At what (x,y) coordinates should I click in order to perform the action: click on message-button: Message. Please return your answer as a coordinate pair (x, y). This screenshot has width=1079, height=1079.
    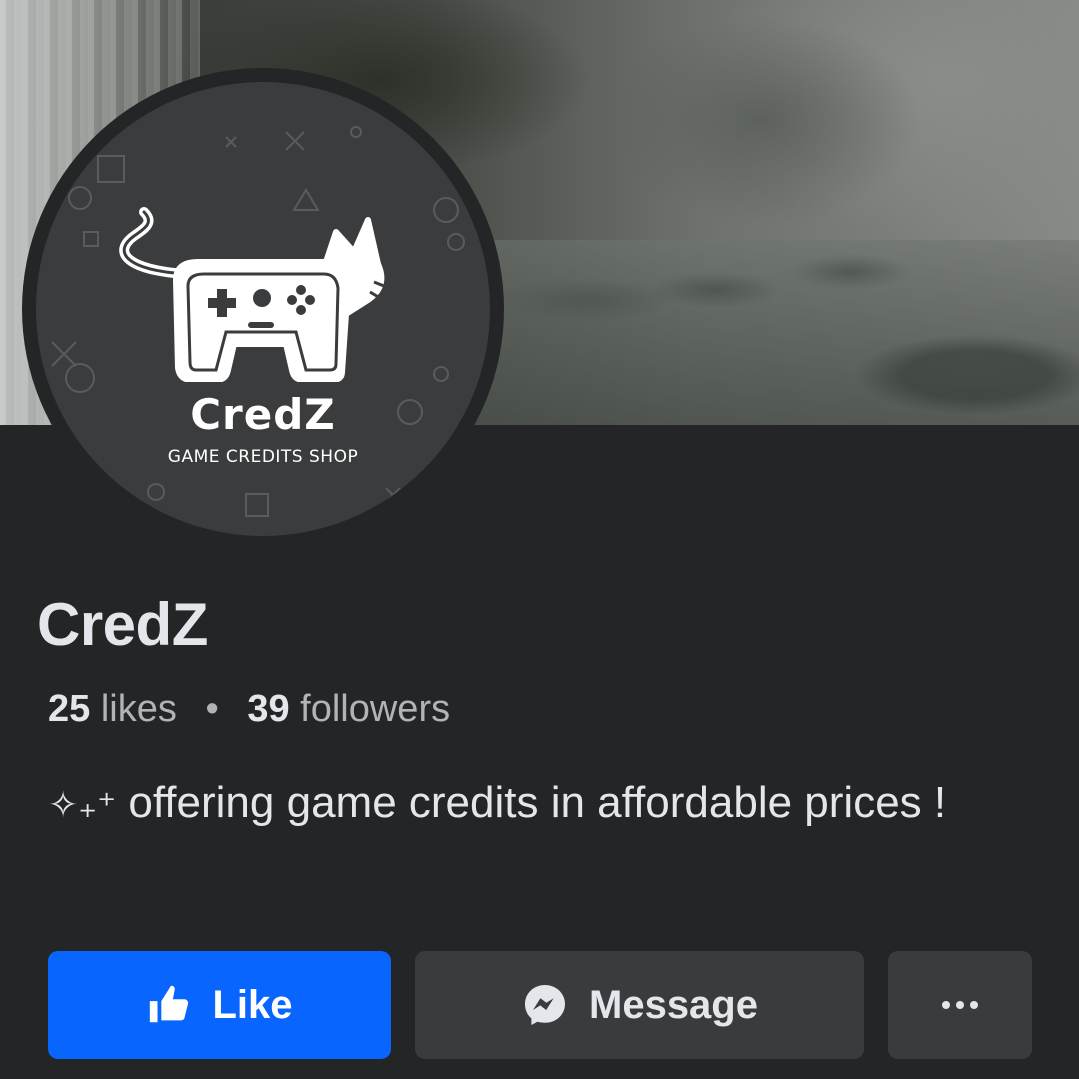
    Looking at the image, I should click on (639, 1005).